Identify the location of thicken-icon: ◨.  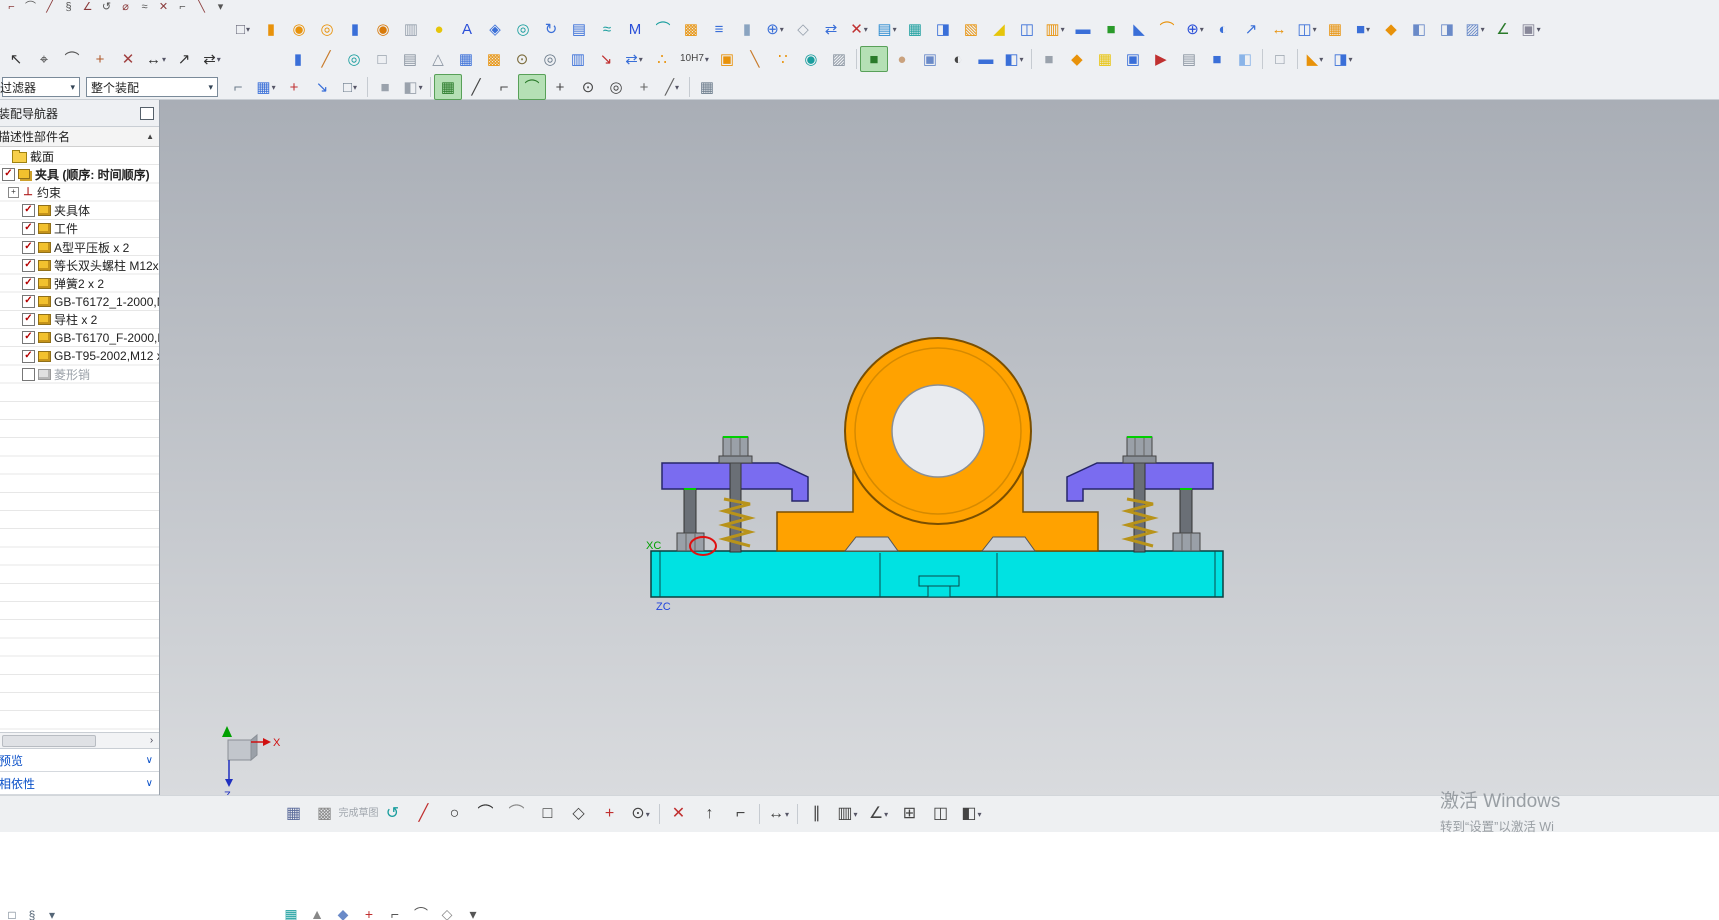
(943, 29).